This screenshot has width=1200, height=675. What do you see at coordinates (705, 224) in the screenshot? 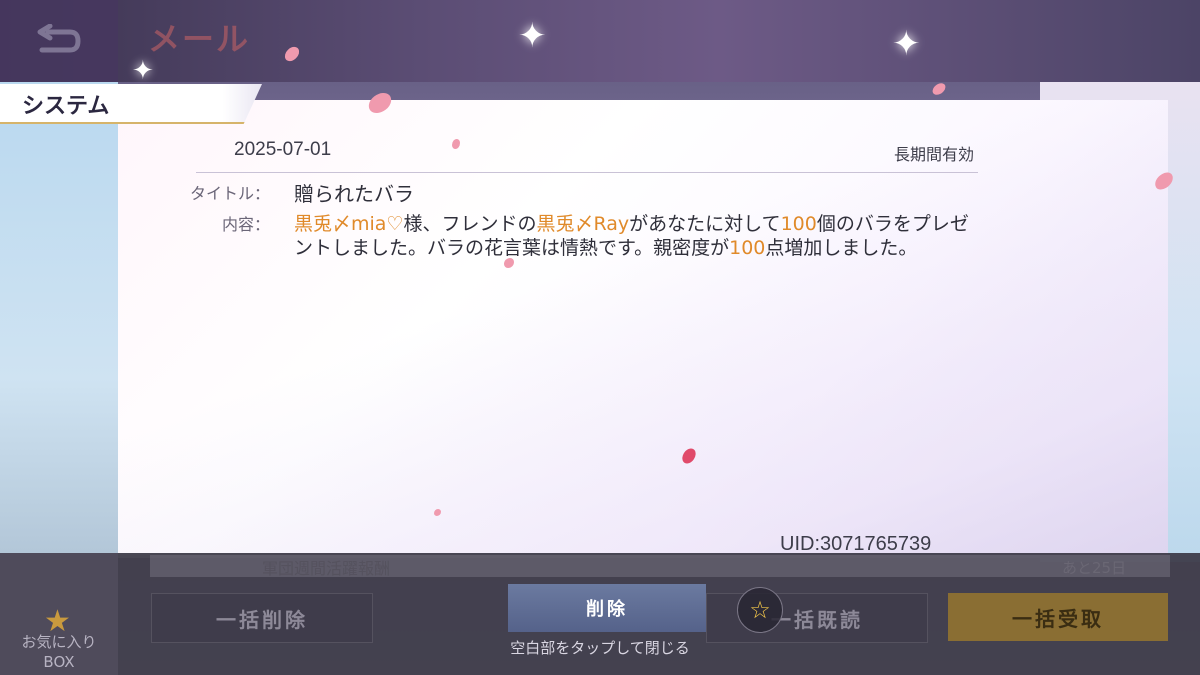
I see `body-text-2: があなたに対して` at bounding box center [705, 224].